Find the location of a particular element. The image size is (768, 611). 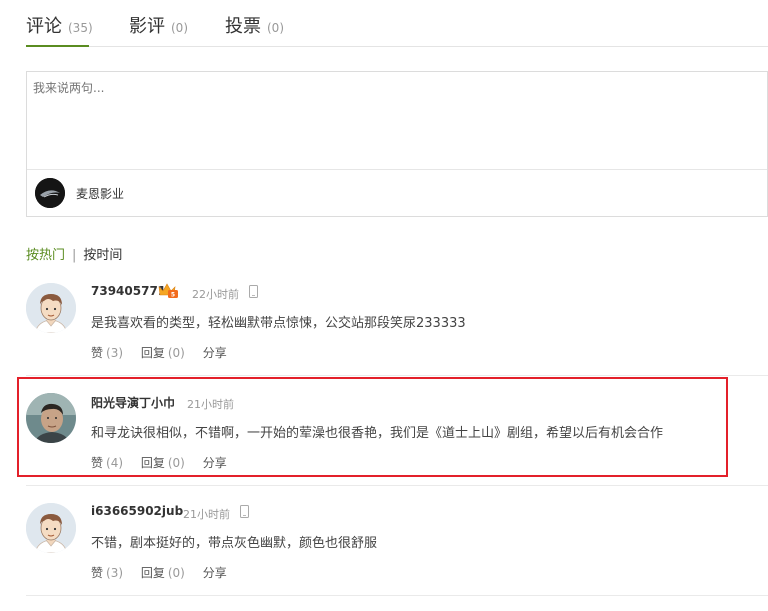

comment-user-name: 739405771 is located at coordinates (128, 291).